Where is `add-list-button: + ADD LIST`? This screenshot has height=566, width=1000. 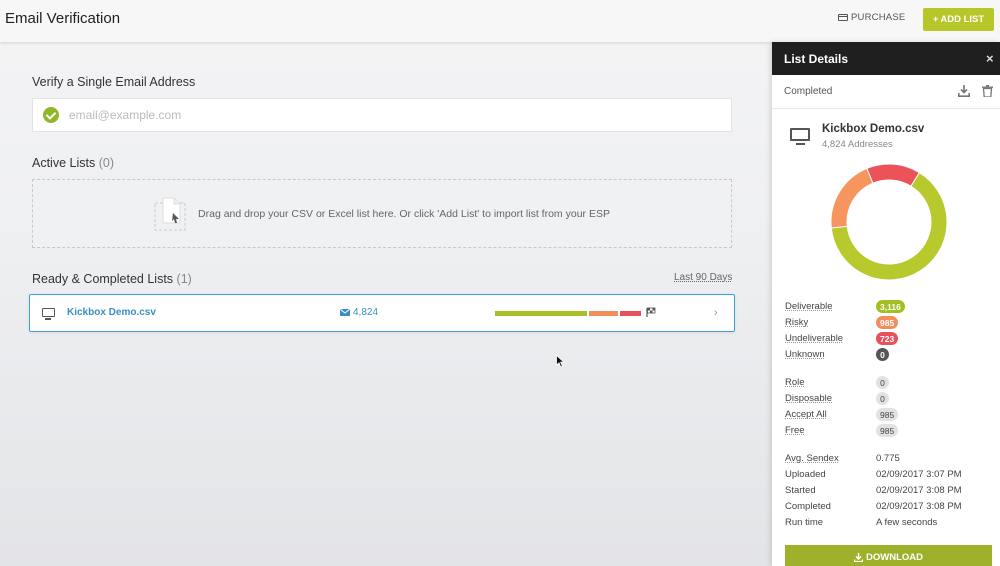 add-list-button: + ADD LIST is located at coordinates (958, 19).